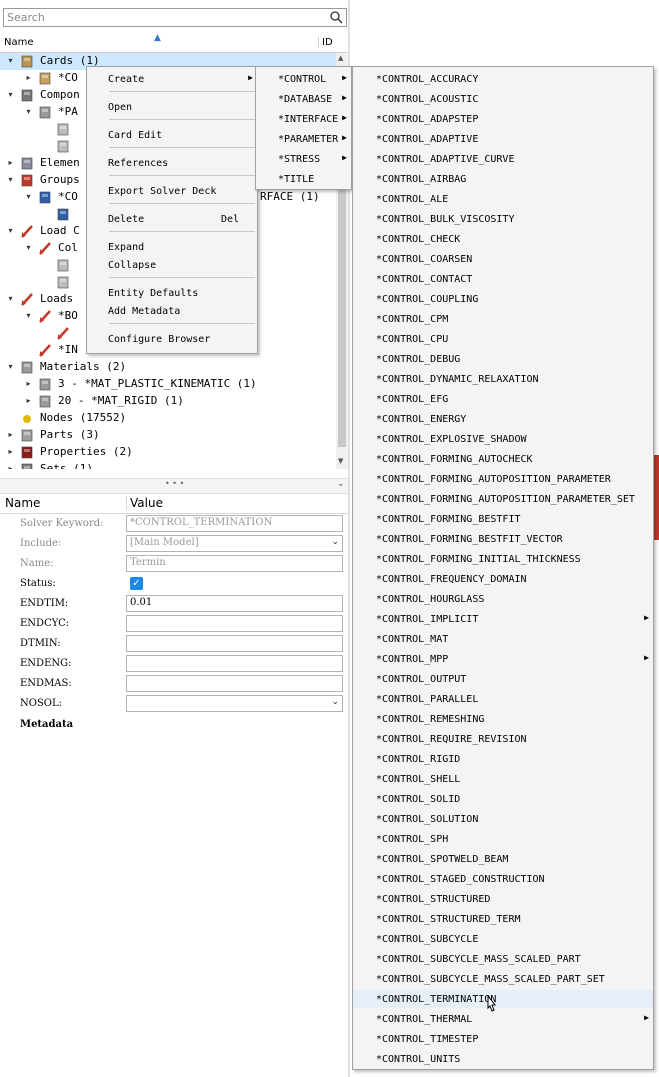 This screenshot has height=1077, width=659. Describe the element at coordinates (503, 659) in the screenshot. I see `control-menu-item: *CONTROL_MPP ▶` at that location.